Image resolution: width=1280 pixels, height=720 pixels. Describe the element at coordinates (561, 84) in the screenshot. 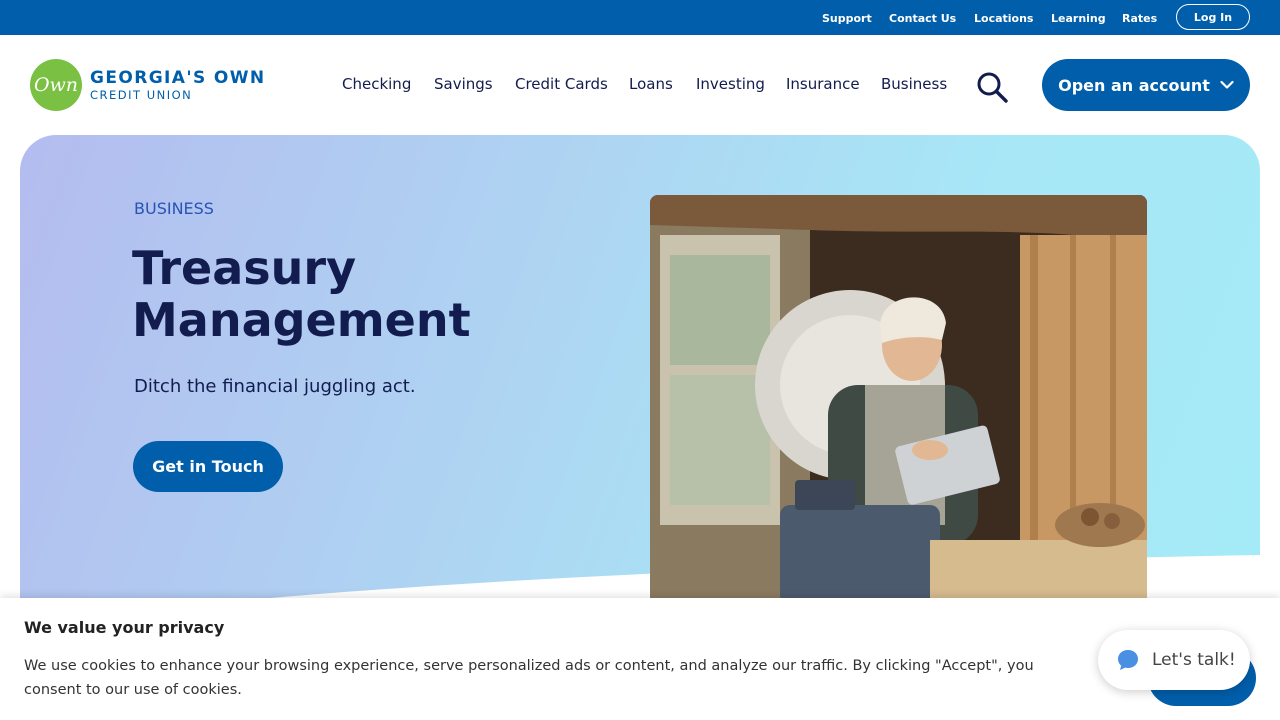

I see `nav-item-credit-cards: Credit Cards` at that location.